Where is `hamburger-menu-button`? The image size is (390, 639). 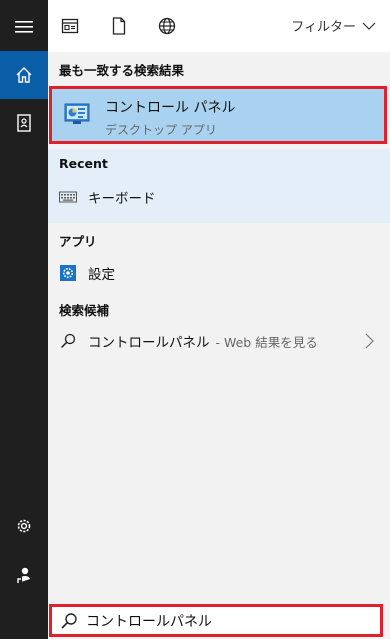
hamburger-menu-button is located at coordinates (24, 27).